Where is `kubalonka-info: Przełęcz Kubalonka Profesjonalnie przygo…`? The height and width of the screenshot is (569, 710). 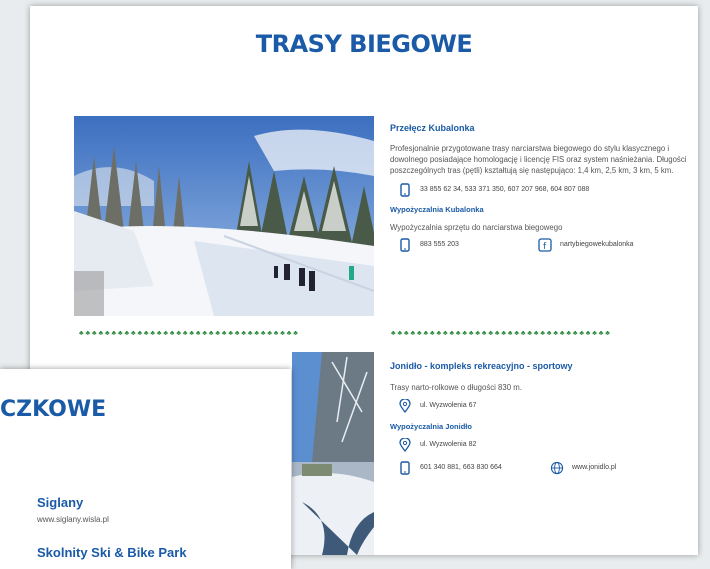 kubalonka-info: Przełęcz Kubalonka Profesjonalnie przygo… is located at coordinates (540, 187).